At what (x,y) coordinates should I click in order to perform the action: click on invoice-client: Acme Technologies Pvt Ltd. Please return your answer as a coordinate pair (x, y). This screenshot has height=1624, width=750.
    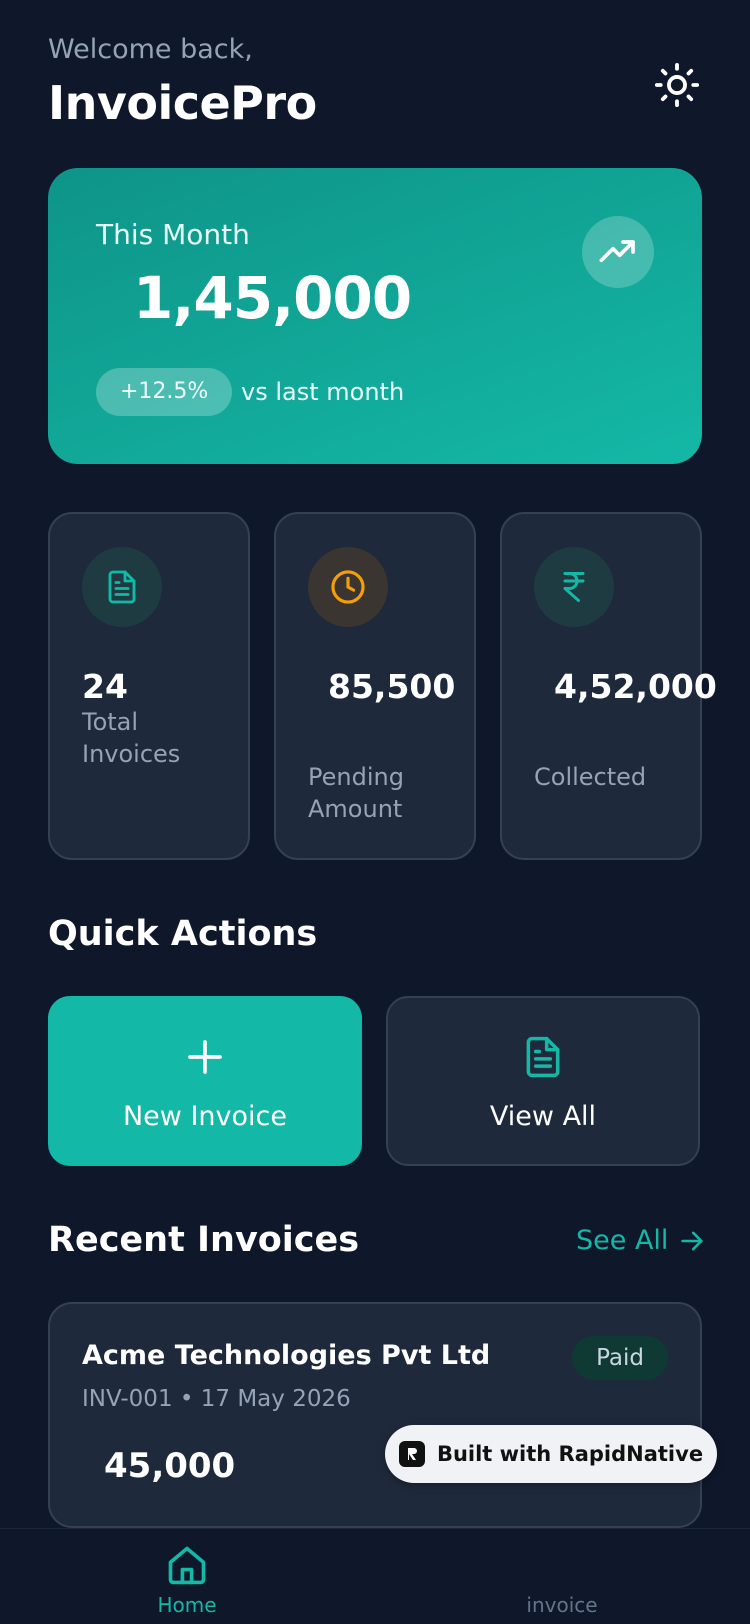
    Looking at the image, I should click on (286, 1355).